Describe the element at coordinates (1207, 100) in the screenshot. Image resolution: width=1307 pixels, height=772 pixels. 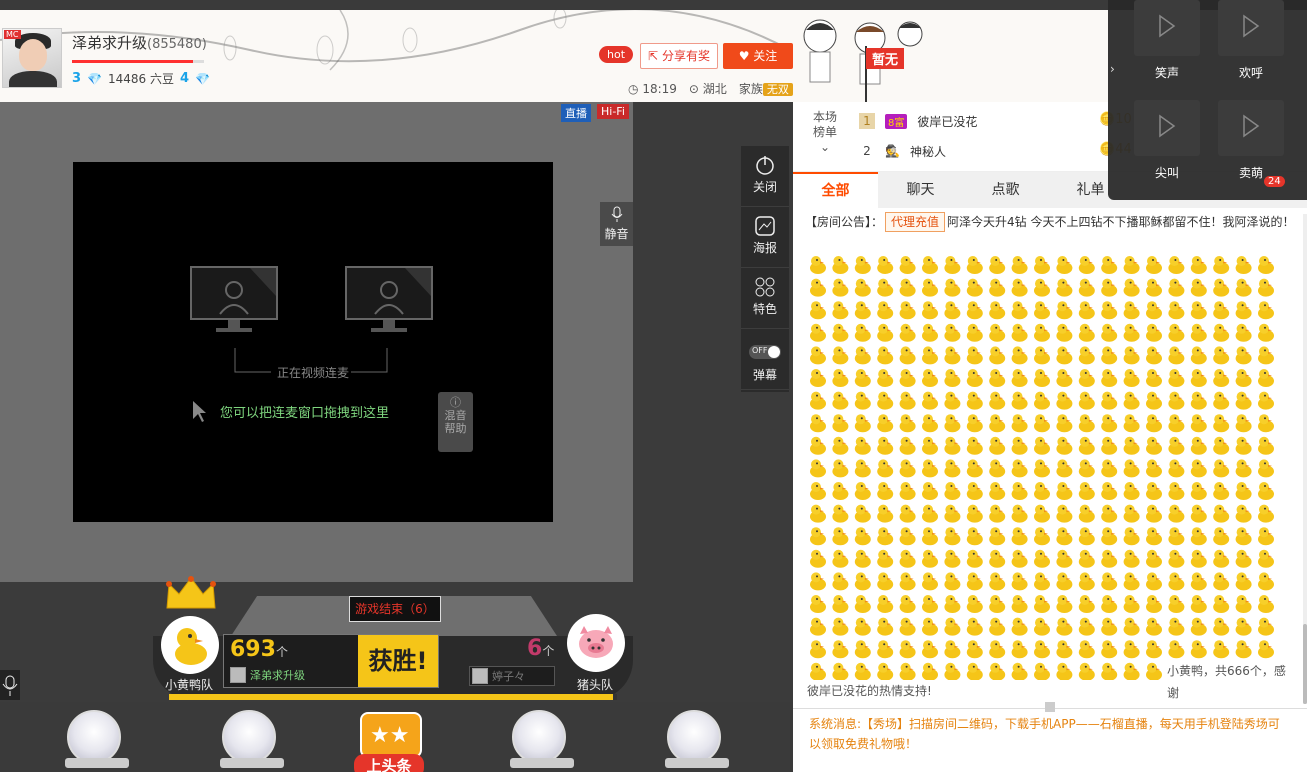
I see `sound-effect-panel: › 笑声 欢呼 尖叫 卖萌` at that location.